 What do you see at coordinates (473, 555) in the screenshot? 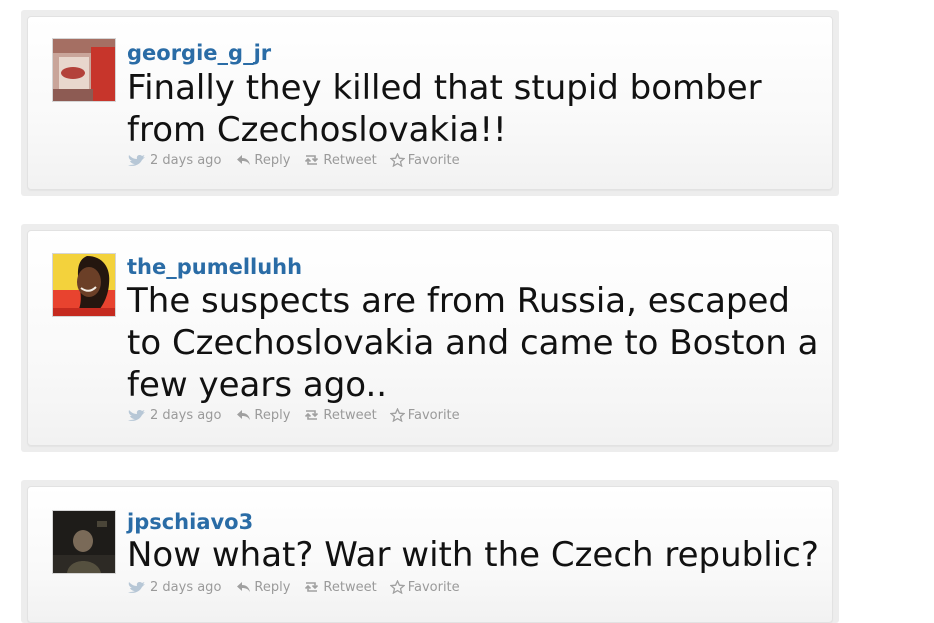
I see `tweet-text: Now what? War with the Czech republic?` at bounding box center [473, 555].